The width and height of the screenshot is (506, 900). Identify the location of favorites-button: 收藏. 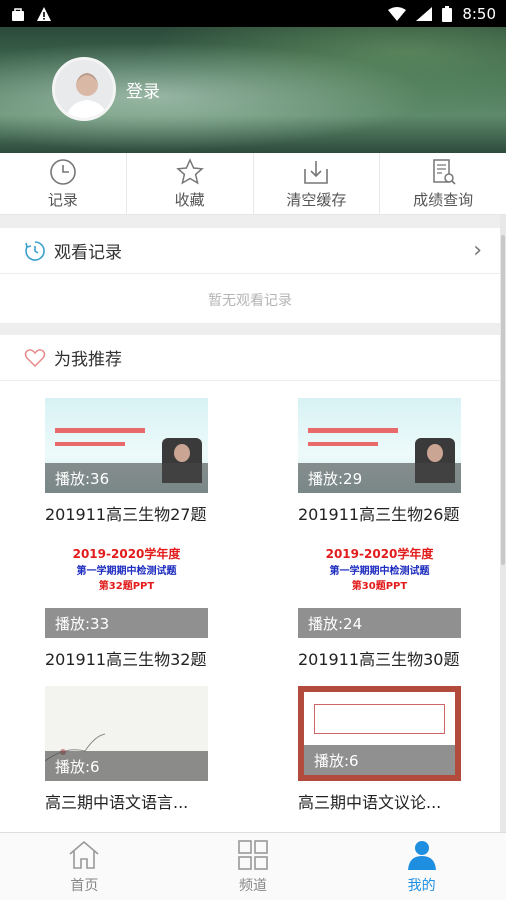
(190, 183).